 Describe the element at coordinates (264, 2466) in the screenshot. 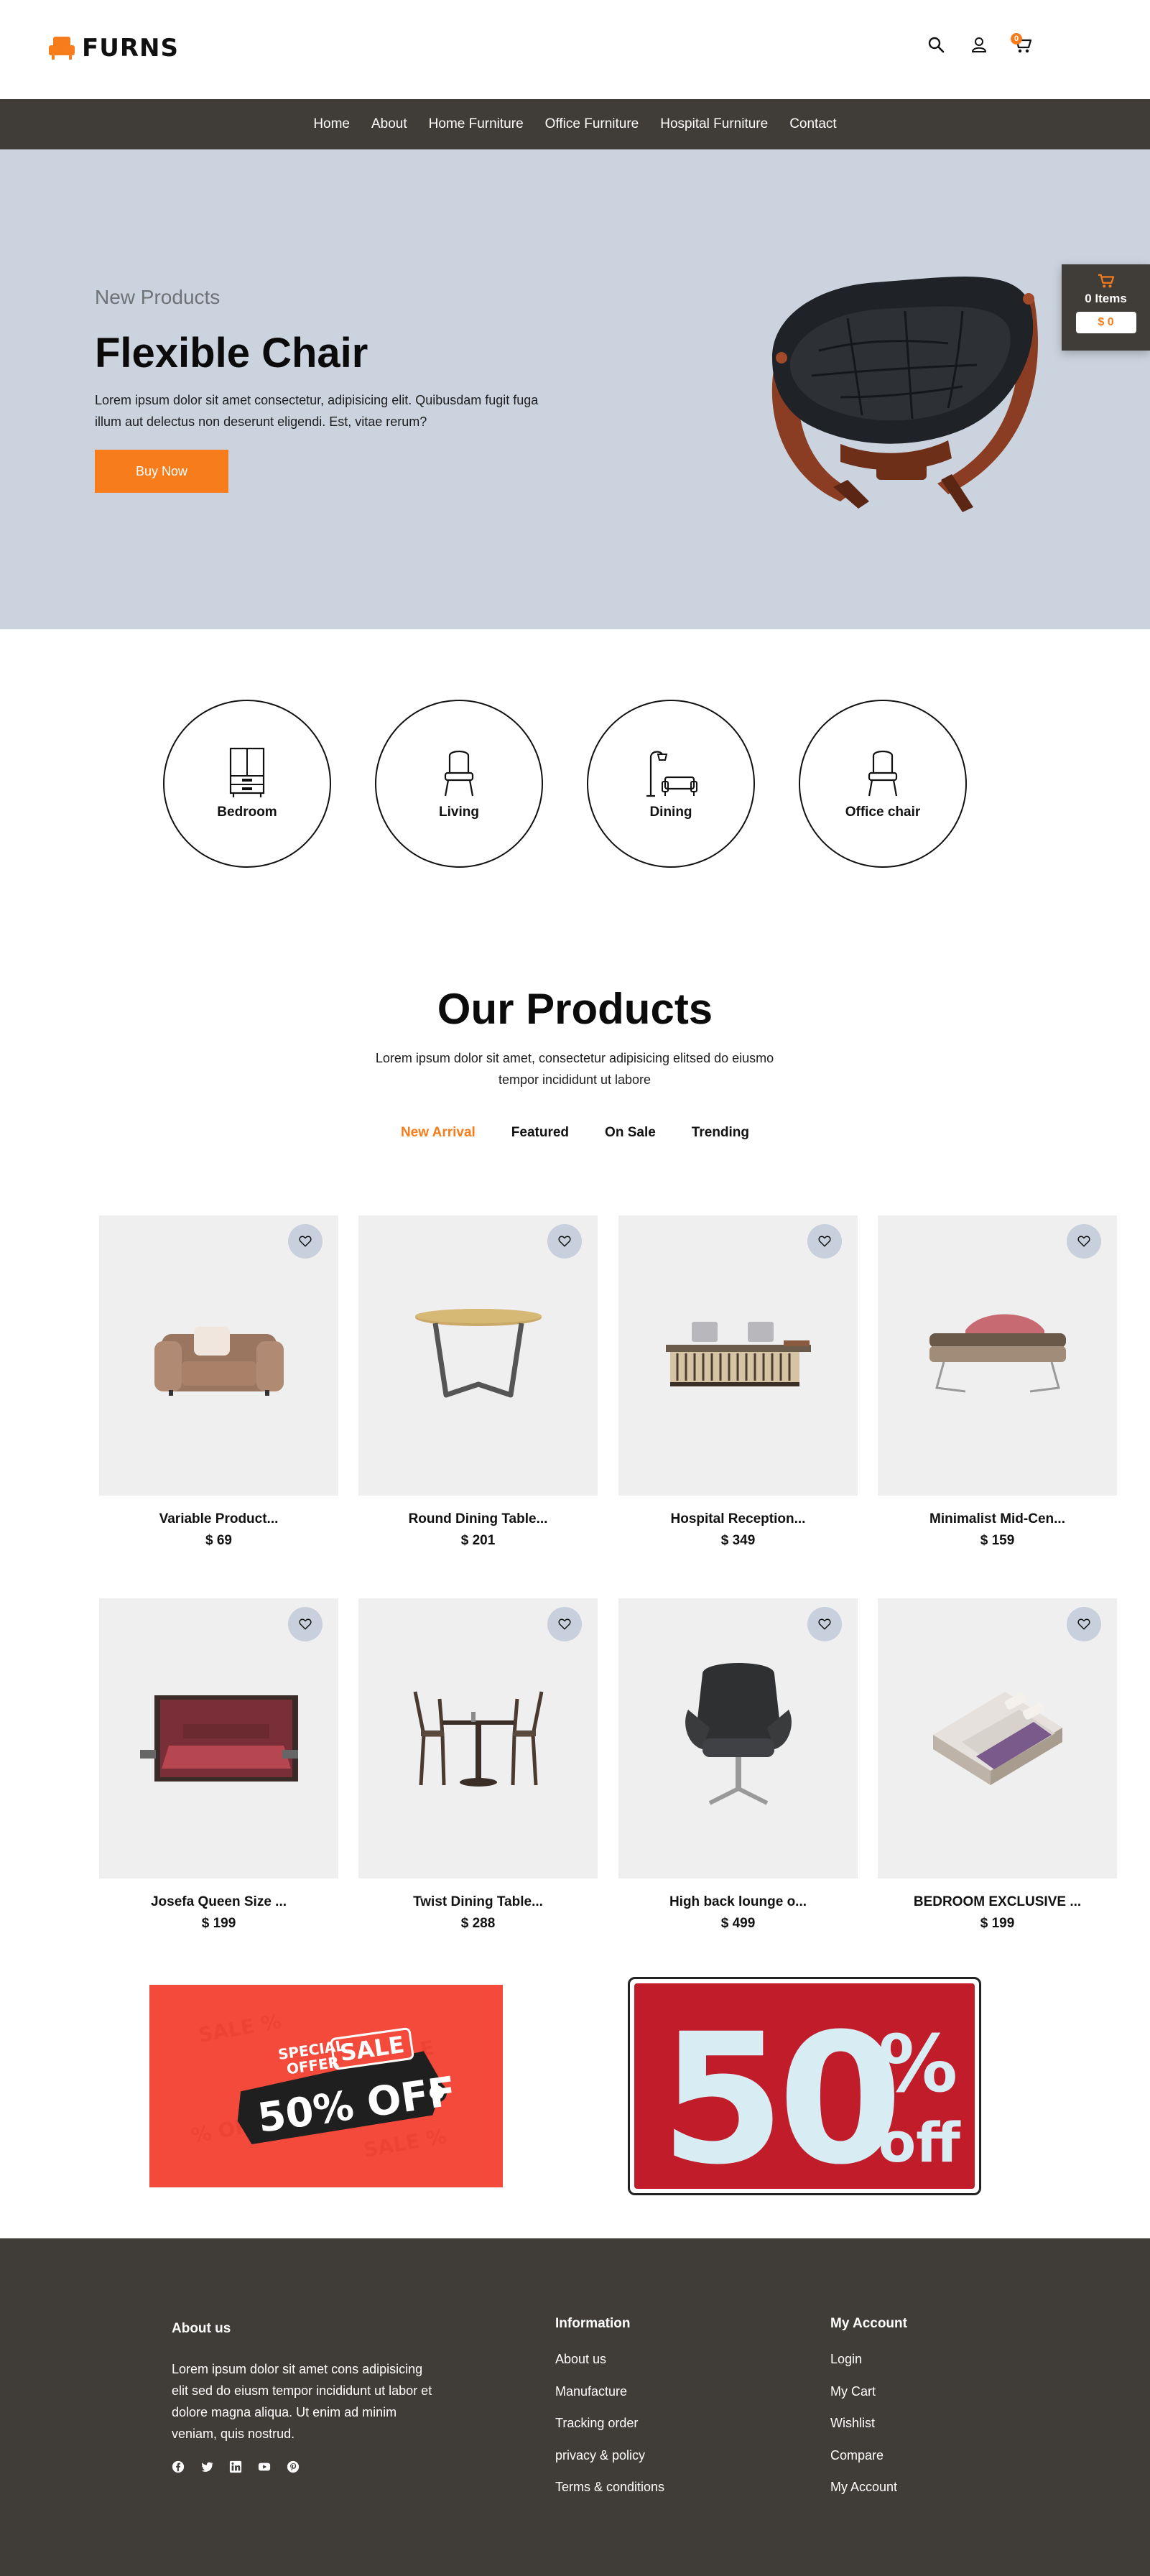

I see `youtube-icon` at that location.